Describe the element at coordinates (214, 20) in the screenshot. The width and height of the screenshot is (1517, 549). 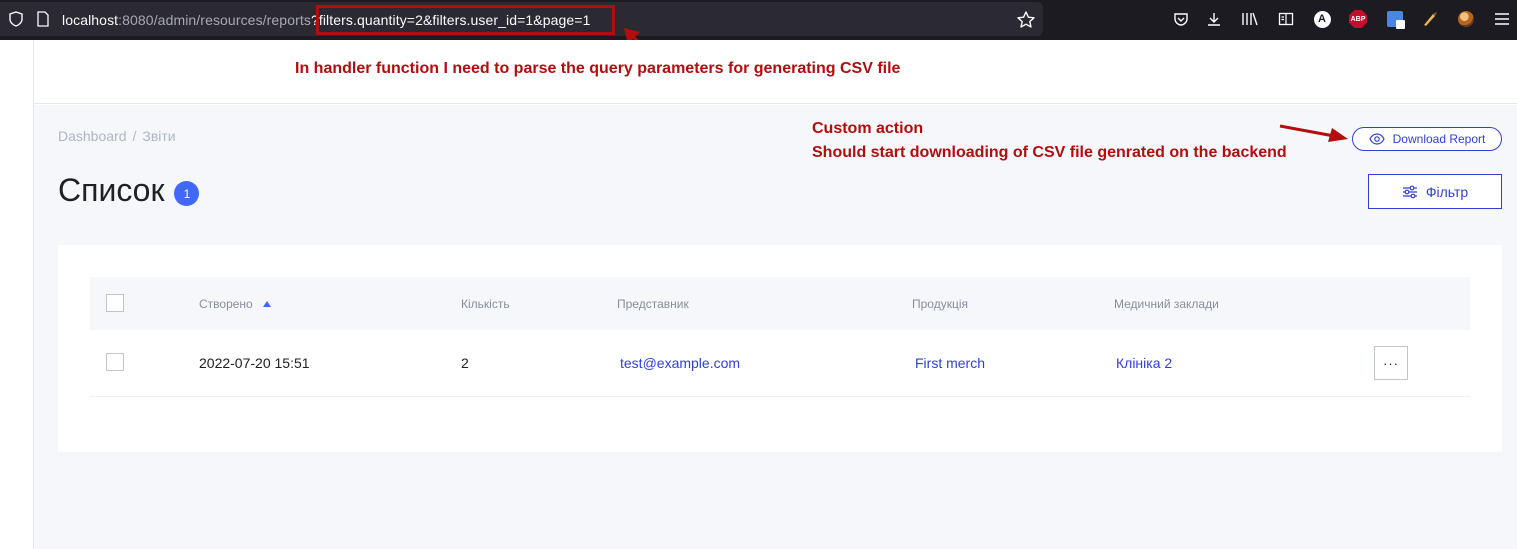
I see `url-path: :8080/admin/resources/reports` at that location.